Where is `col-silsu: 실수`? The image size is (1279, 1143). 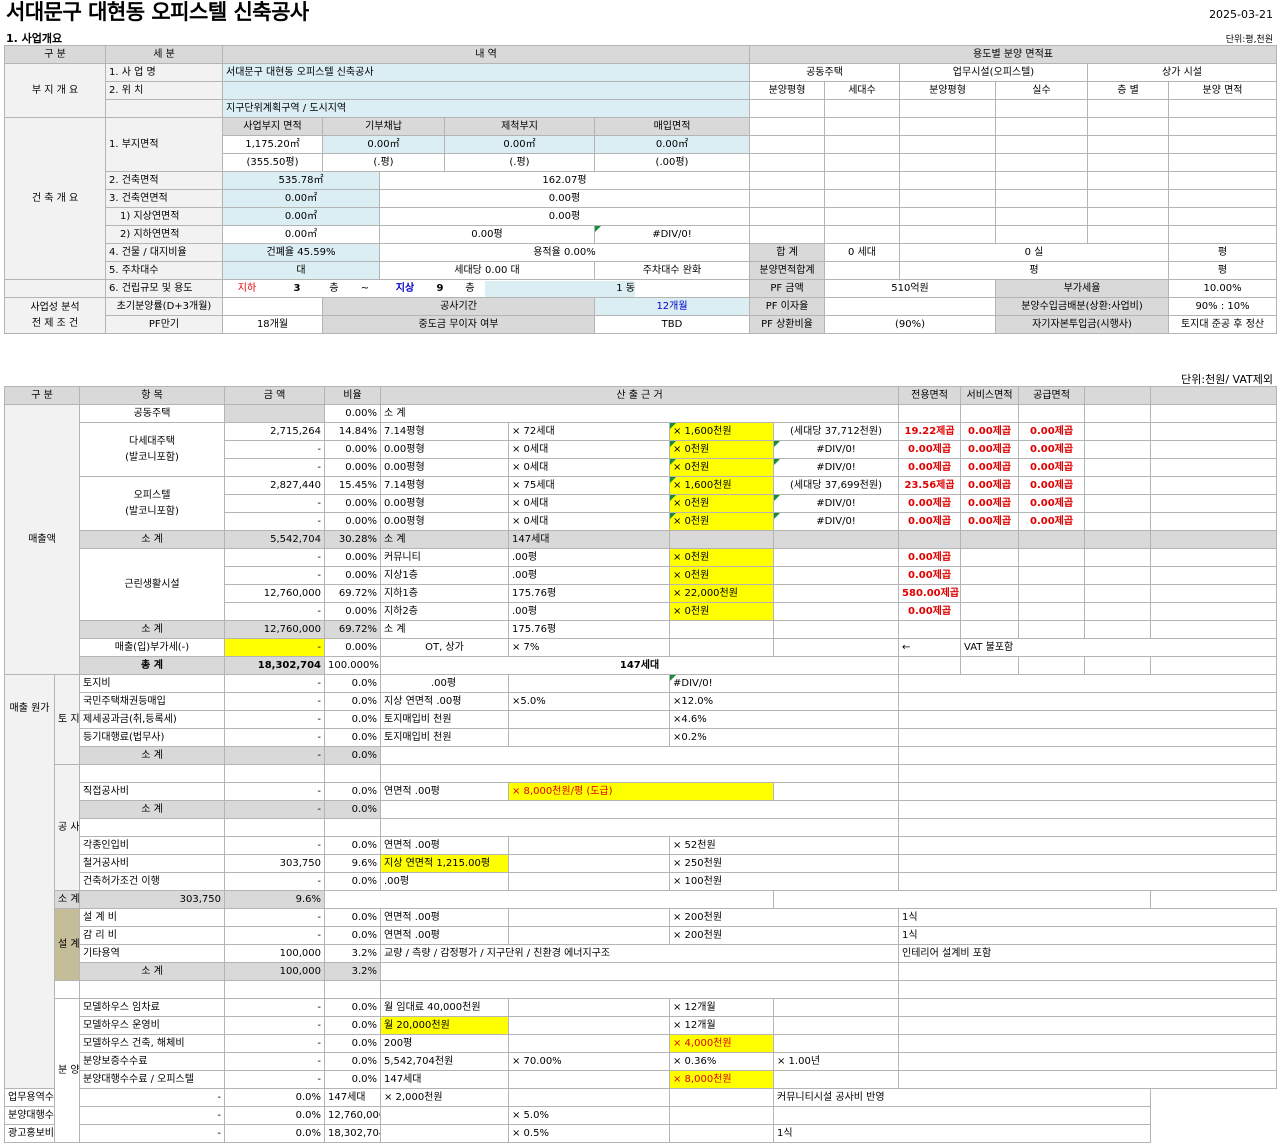 col-silsu: 실수 is located at coordinates (1041, 90).